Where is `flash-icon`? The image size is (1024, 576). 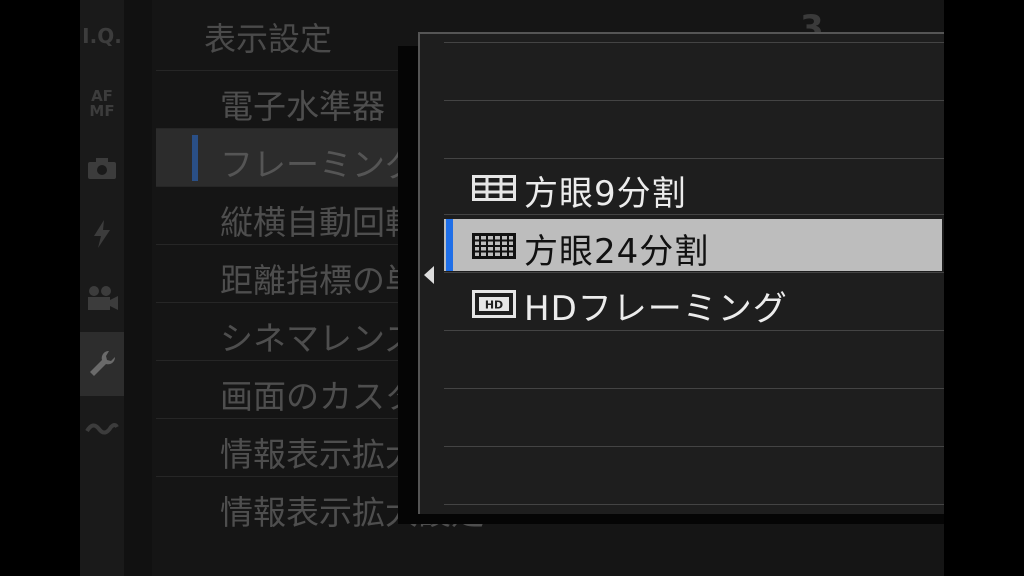
flash-icon is located at coordinates (102, 234).